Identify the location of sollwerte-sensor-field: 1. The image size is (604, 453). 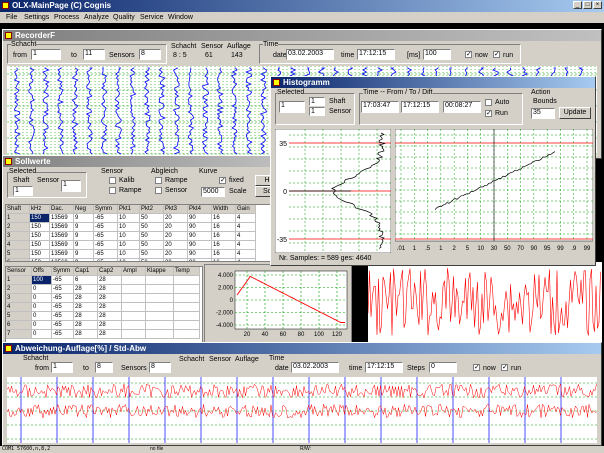
(71, 186).